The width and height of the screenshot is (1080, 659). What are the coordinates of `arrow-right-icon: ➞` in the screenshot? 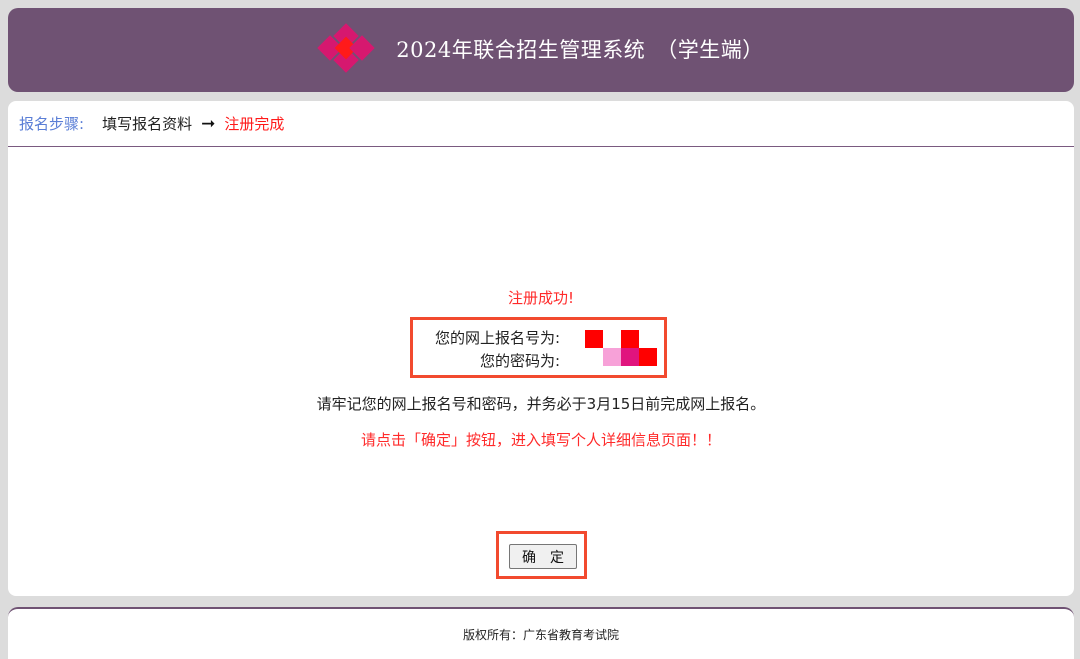 It's located at (208, 123).